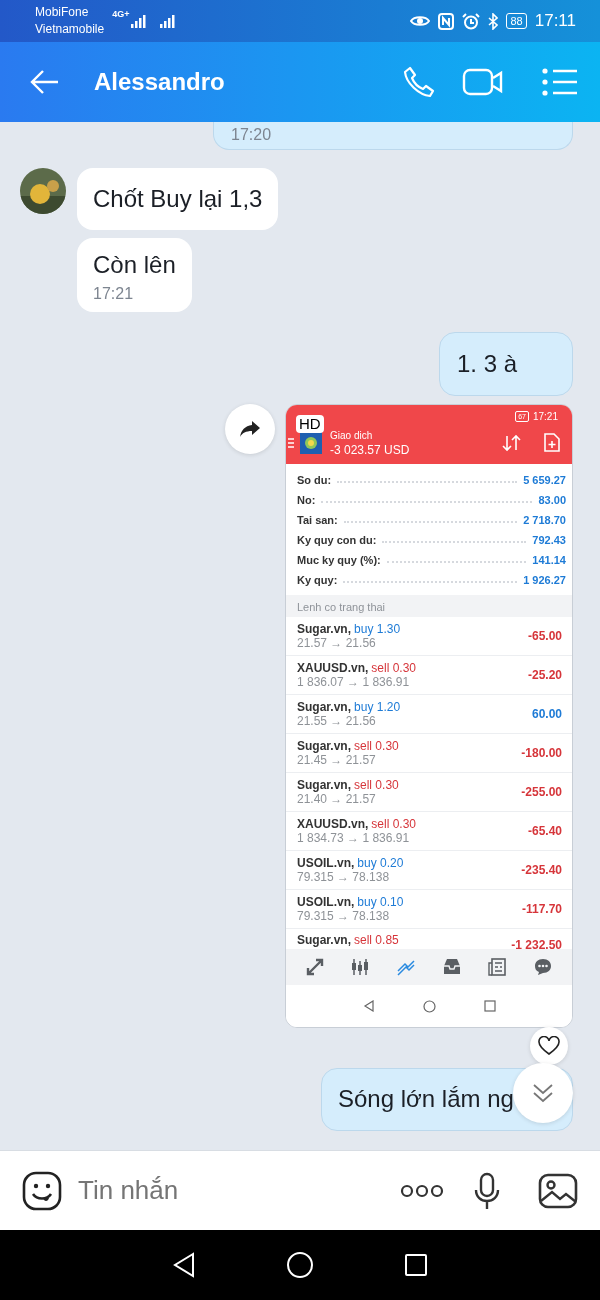 The image size is (600, 1300). I want to click on expand-arrows-icon, so click(314, 967).